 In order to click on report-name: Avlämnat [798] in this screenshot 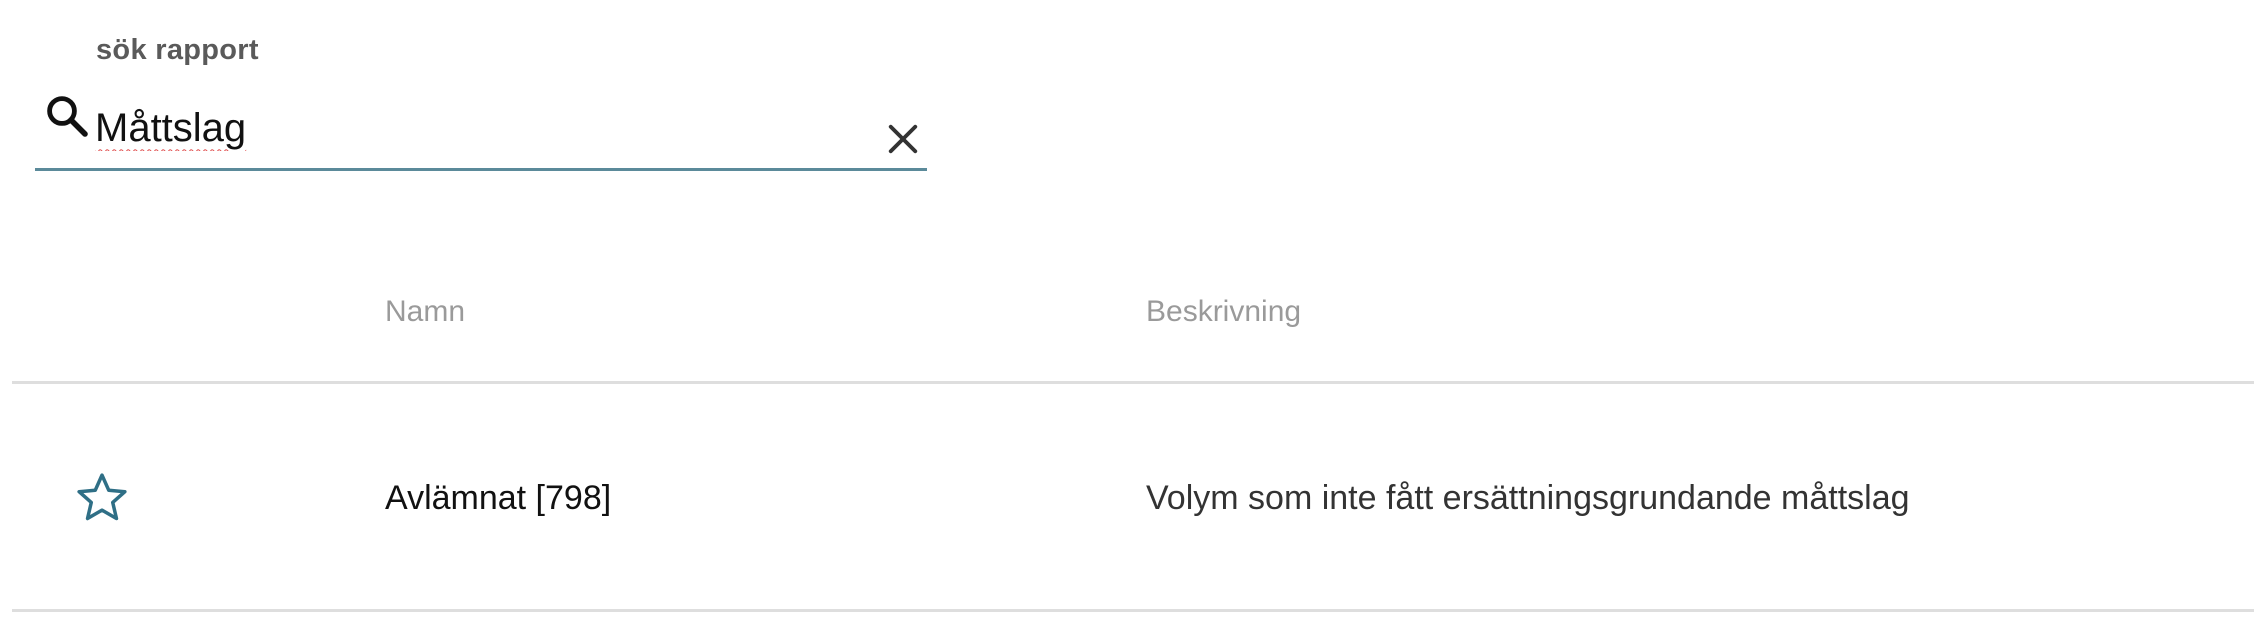, I will do `click(498, 498)`.